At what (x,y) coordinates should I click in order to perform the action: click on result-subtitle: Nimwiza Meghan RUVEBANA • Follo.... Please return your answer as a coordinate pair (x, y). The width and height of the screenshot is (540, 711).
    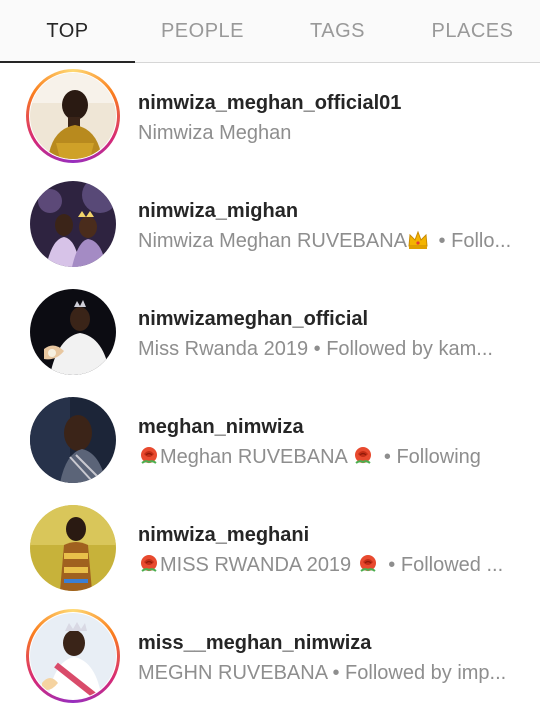
    Looking at the image, I should click on (325, 240).